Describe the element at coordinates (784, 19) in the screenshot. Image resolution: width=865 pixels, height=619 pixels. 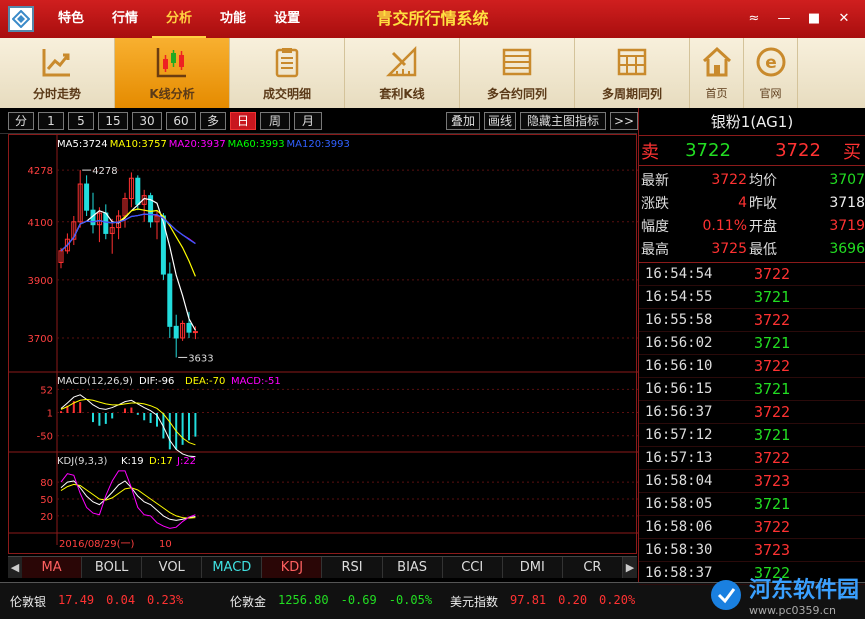
I see `minimize-button: —` at that location.